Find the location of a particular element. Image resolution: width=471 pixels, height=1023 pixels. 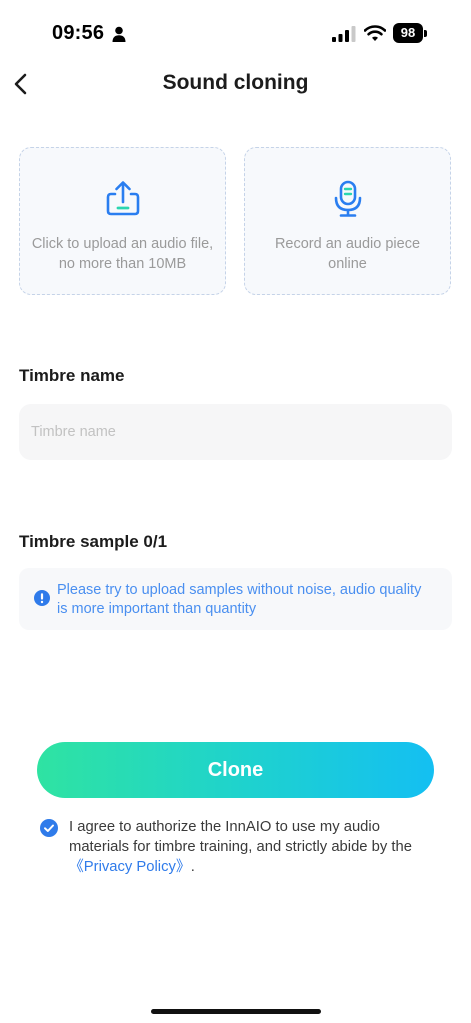

timbre-name-input is located at coordinates (235, 432).